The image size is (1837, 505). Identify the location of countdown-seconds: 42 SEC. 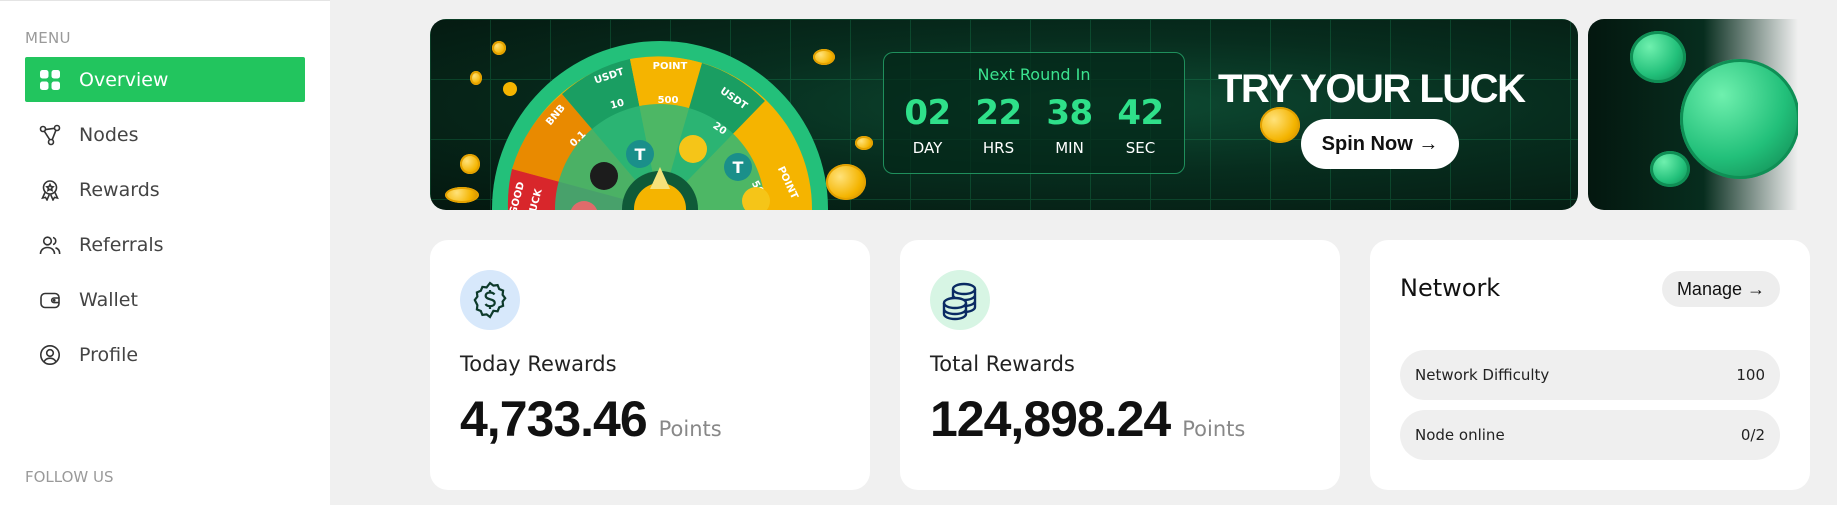
(1141, 125).